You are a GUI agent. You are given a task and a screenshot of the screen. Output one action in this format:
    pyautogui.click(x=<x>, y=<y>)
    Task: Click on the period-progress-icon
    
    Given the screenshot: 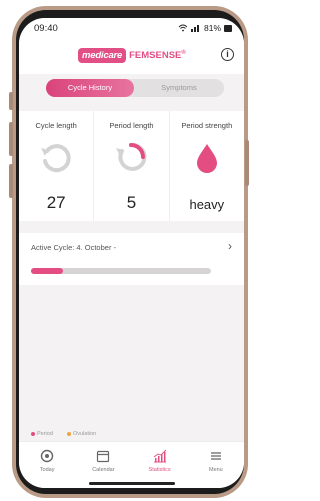 What is the action you would take?
    pyautogui.click(x=131, y=156)
    